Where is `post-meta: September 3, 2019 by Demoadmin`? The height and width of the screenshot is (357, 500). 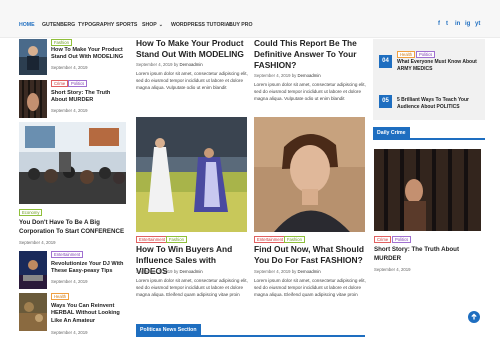 post-meta: September 3, 2019 by Demoadmin is located at coordinates (169, 271).